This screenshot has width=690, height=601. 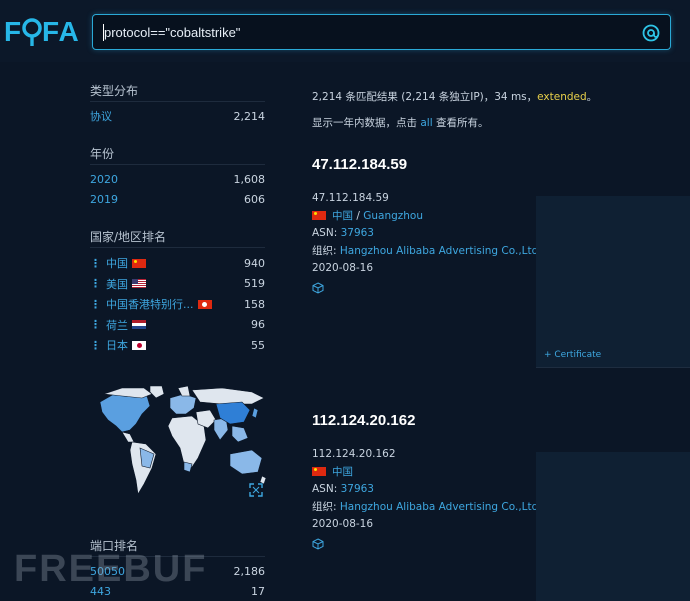 I want to click on show-all-line: 显示一年内数据，点击 all 查看所有。, so click(x=400, y=122).